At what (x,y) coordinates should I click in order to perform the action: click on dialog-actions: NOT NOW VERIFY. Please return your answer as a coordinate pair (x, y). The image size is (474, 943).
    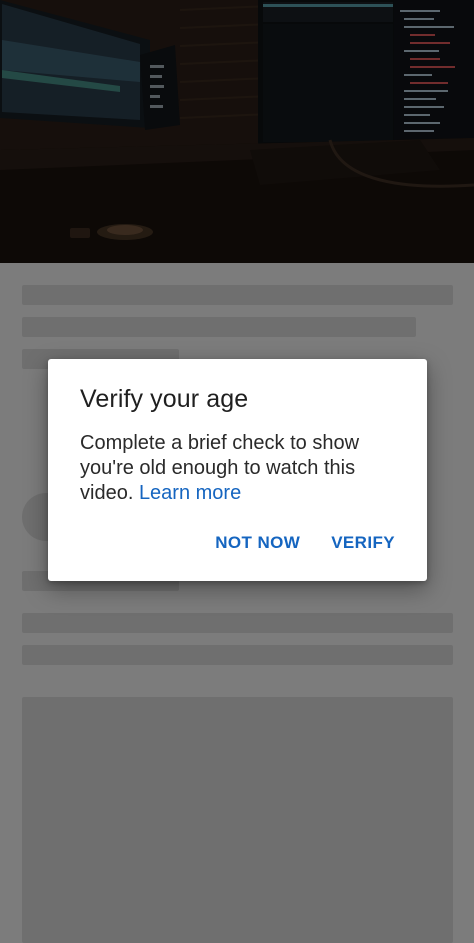
    Looking at the image, I should click on (305, 543).